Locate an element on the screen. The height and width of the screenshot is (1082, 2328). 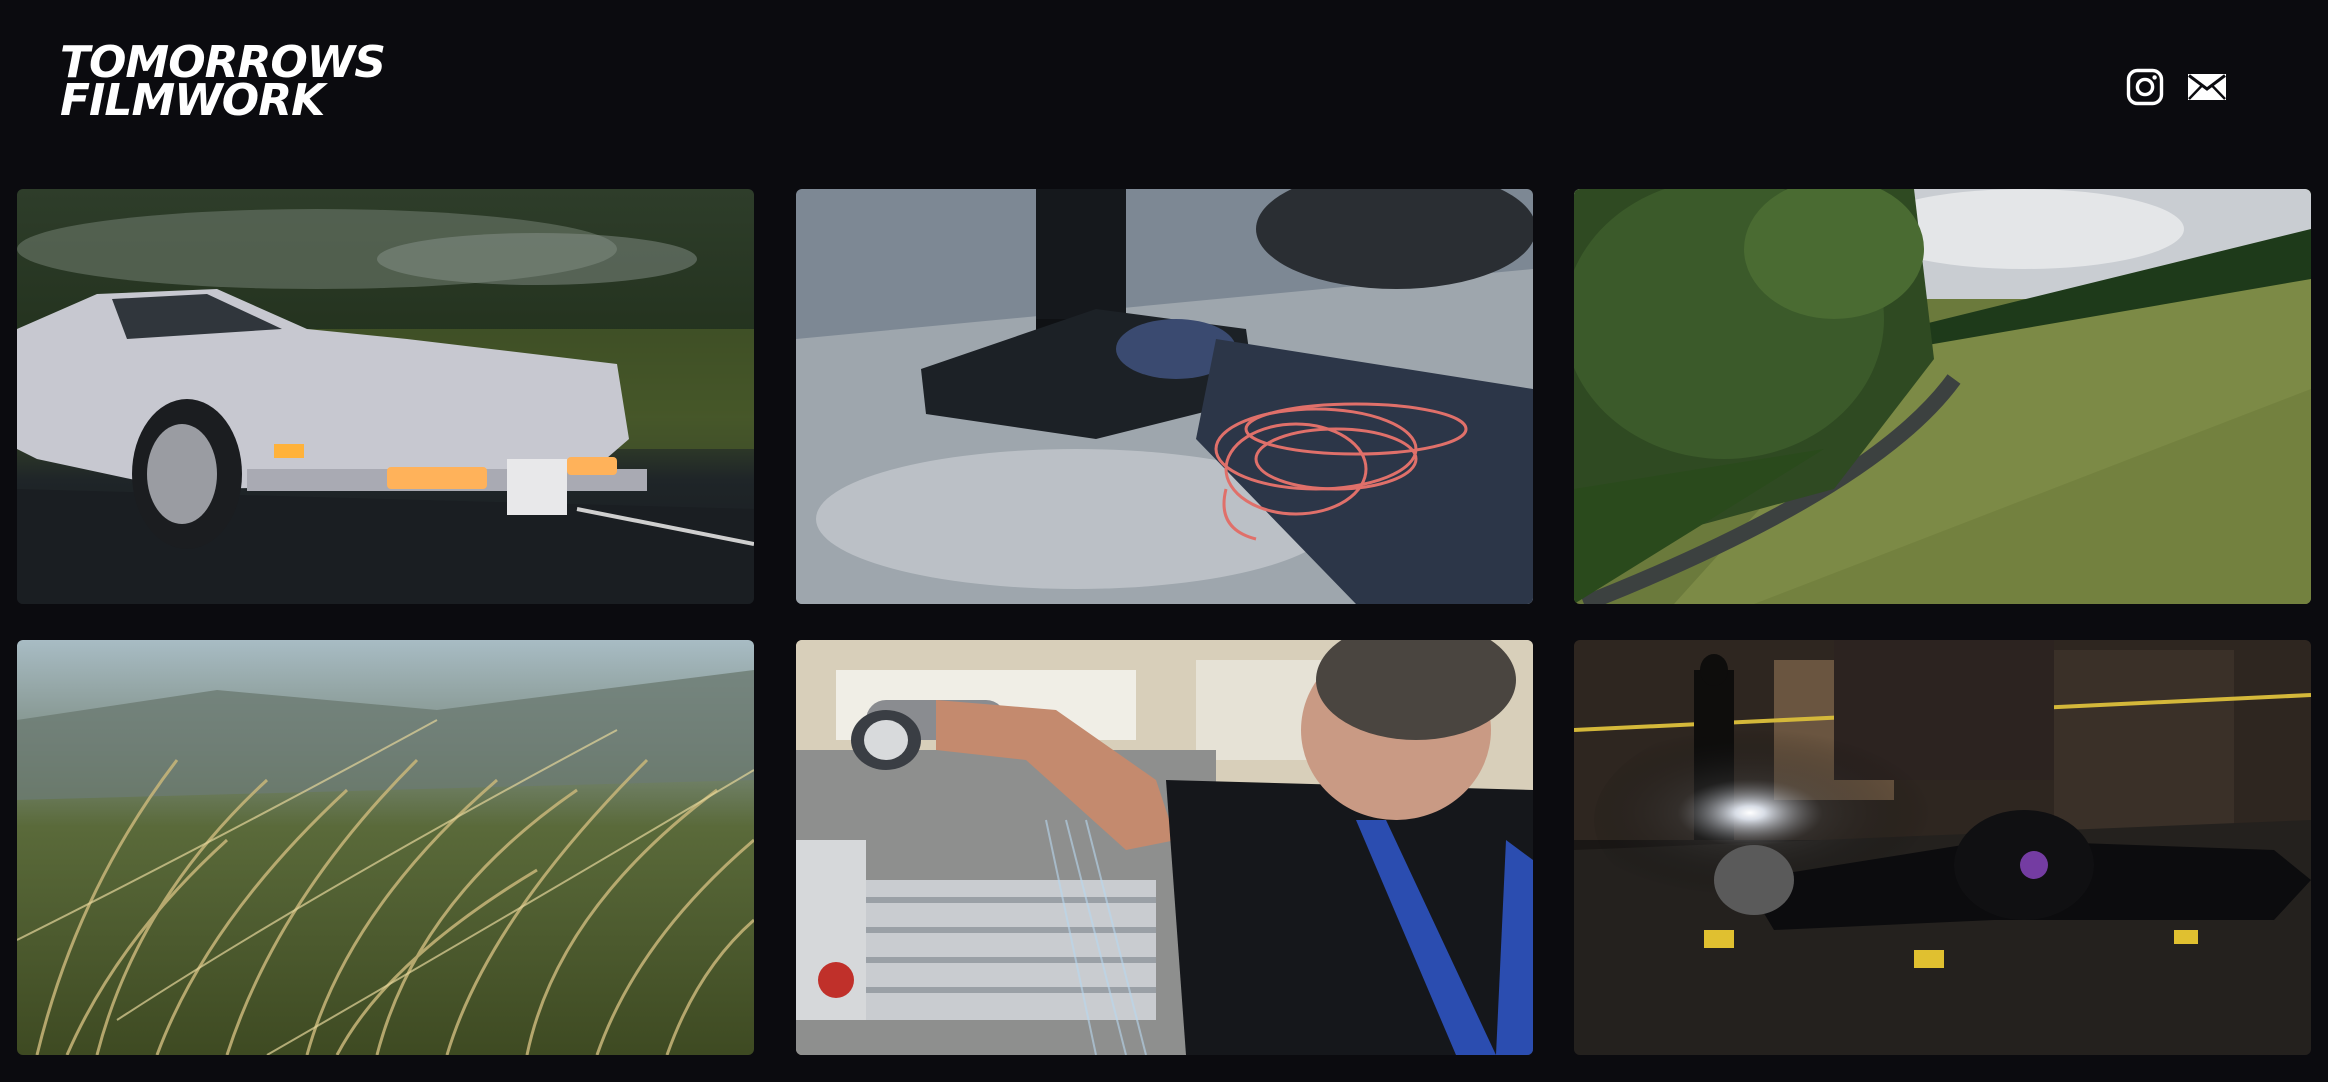
grass-thumbnail is located at coordinates (385, 847).